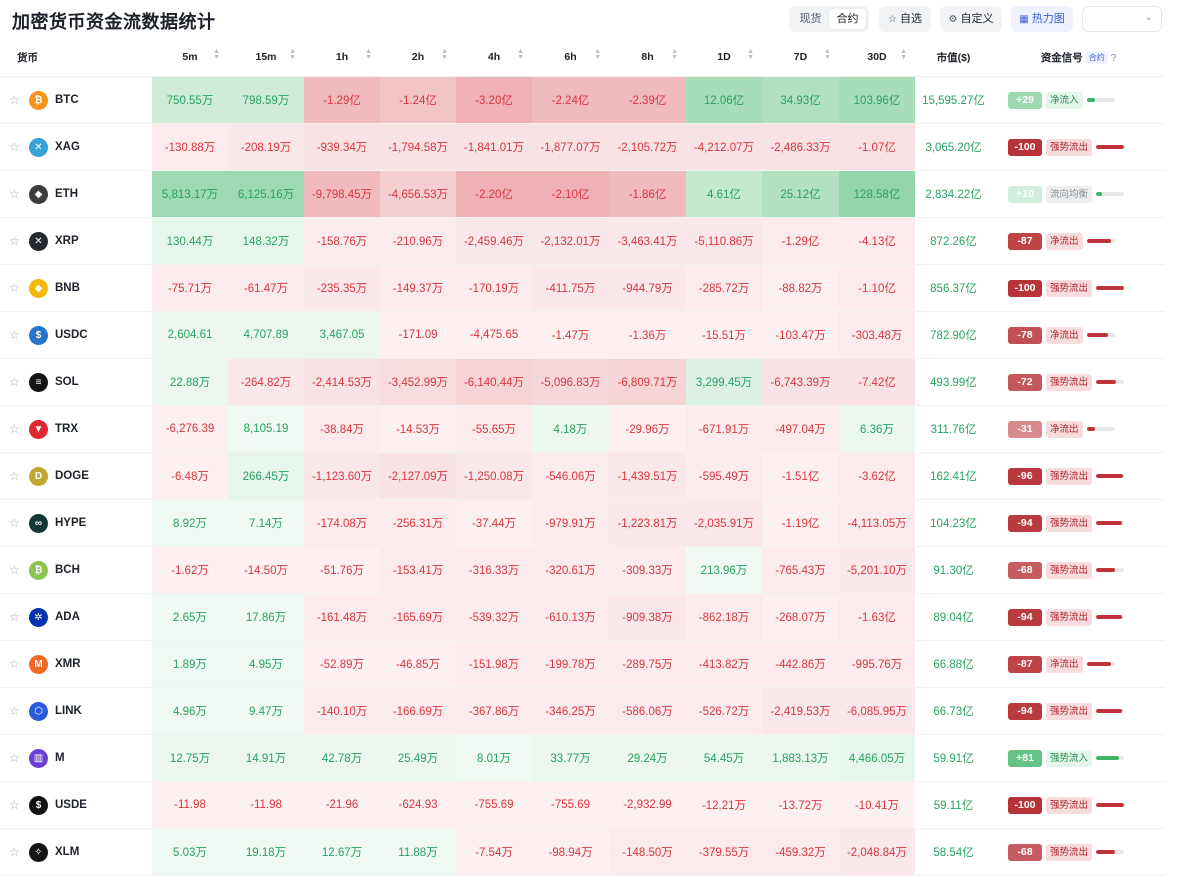 This screenshot has height=876, width=1200. Describe the element at coordinates (67, 570) in the screenshot. I see `coin-symbol: BCH` at that location.